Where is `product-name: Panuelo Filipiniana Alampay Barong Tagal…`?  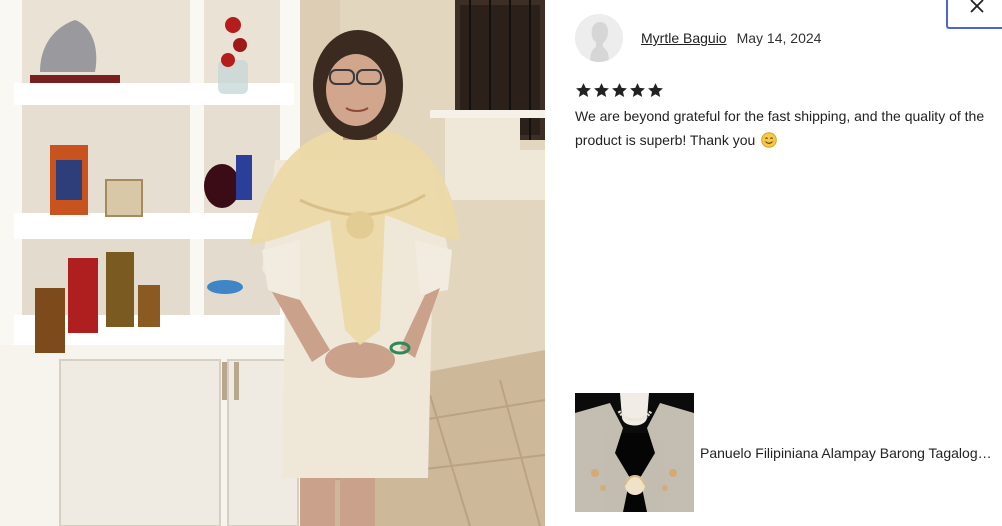 product-name: Panuelo Filipiniana Alampay Barong Tagal… is located at coordinates (846, 453).